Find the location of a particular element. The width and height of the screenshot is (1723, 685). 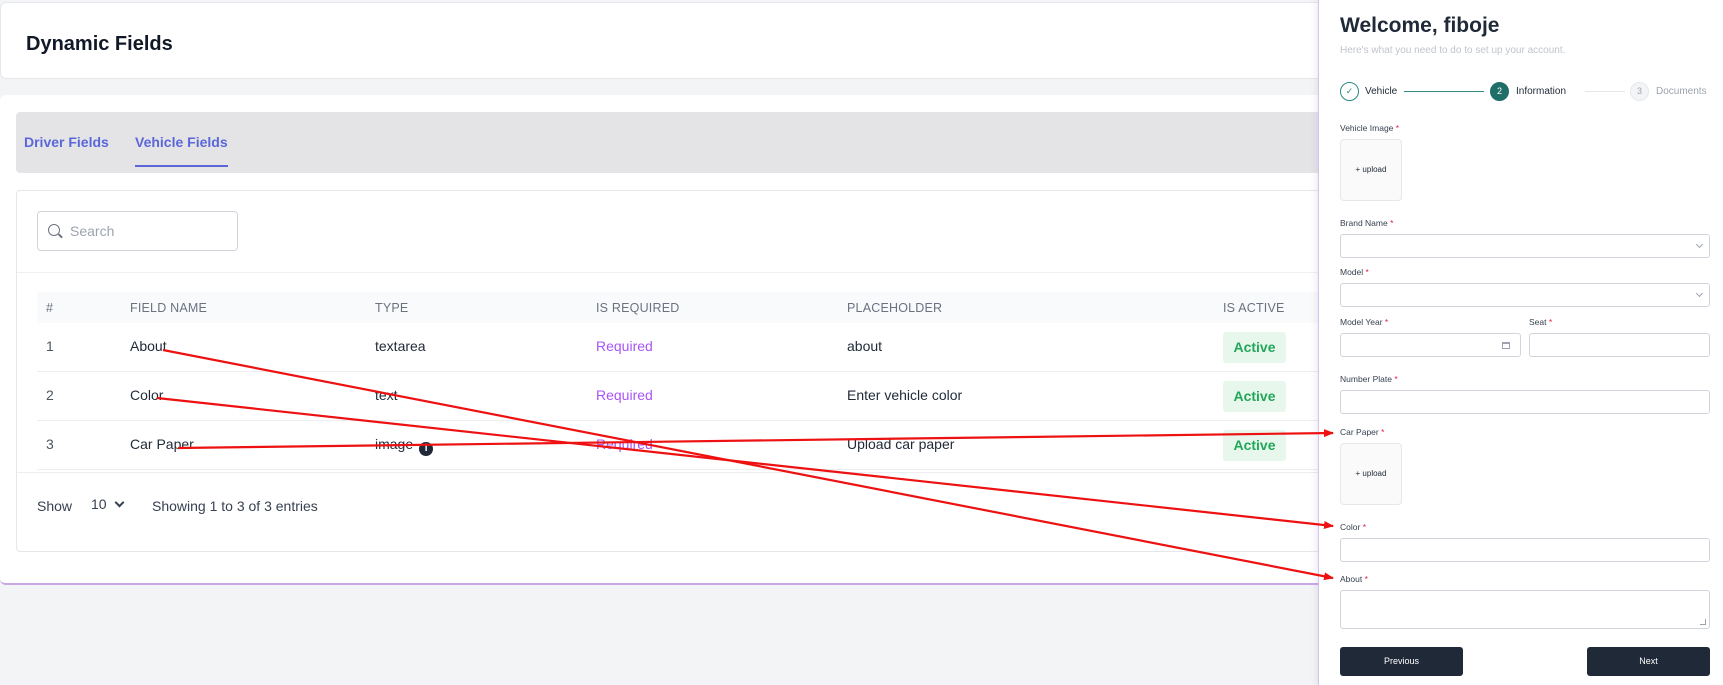

check-icon: ✓ is located at coordinates (1349, 91).